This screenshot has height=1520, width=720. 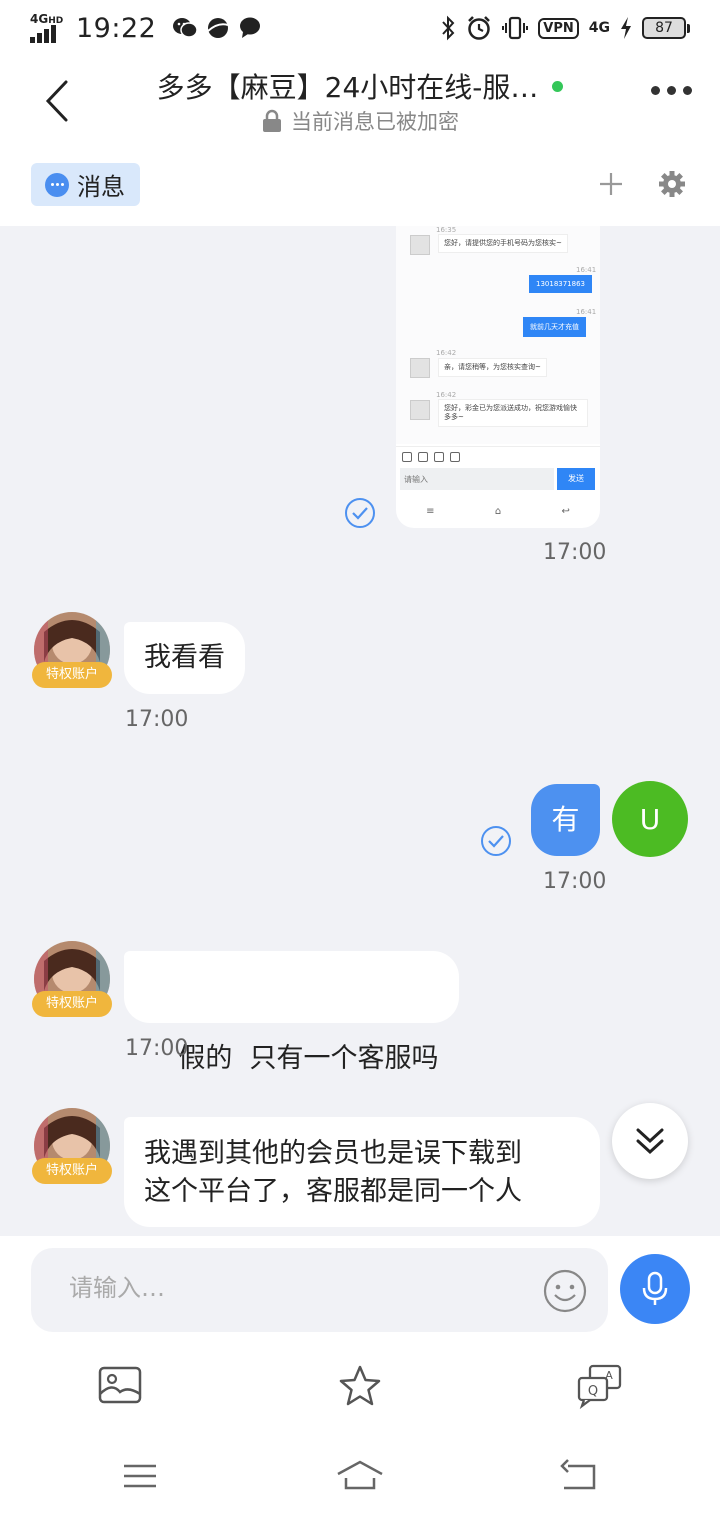 I want to click on tab-messages: 消息, so click(x=85, y=184).